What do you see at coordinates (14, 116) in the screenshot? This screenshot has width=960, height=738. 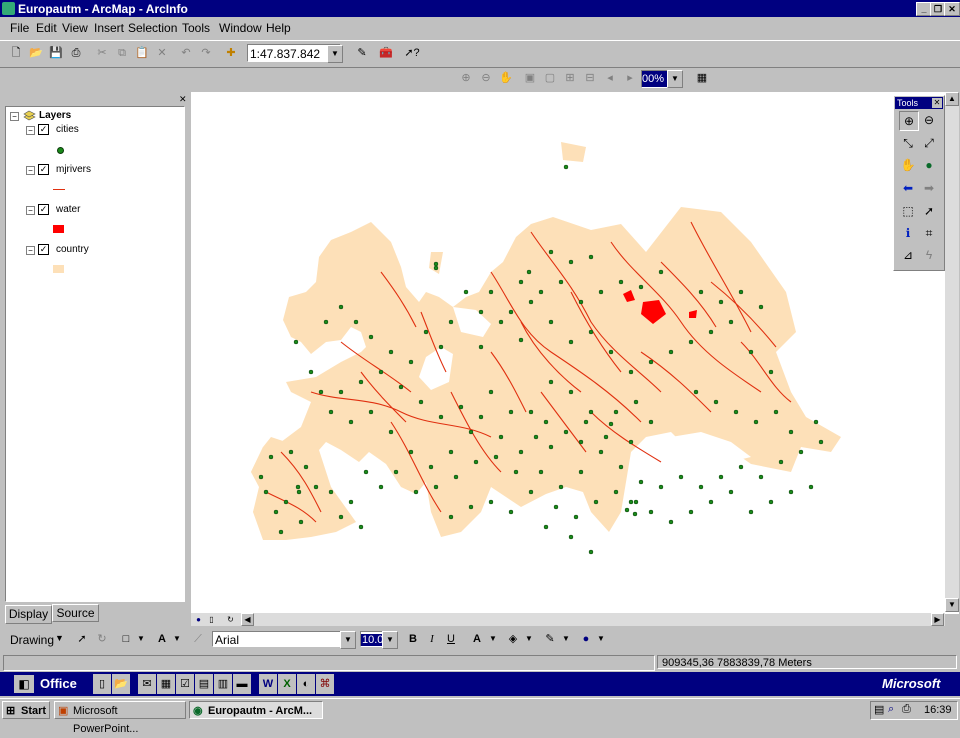 I see `layers-collapse-icon: −` at bounding box center [14, 116].